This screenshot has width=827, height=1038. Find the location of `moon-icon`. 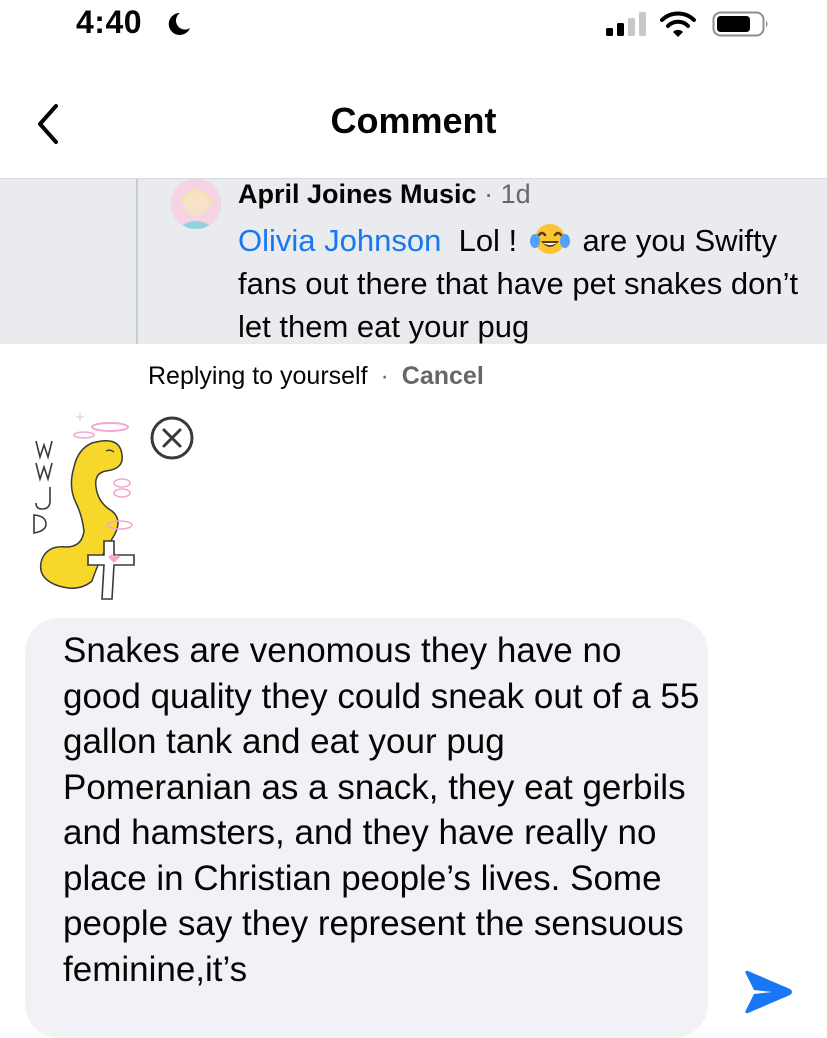

moon-icon is located at coordinates (179, 23).